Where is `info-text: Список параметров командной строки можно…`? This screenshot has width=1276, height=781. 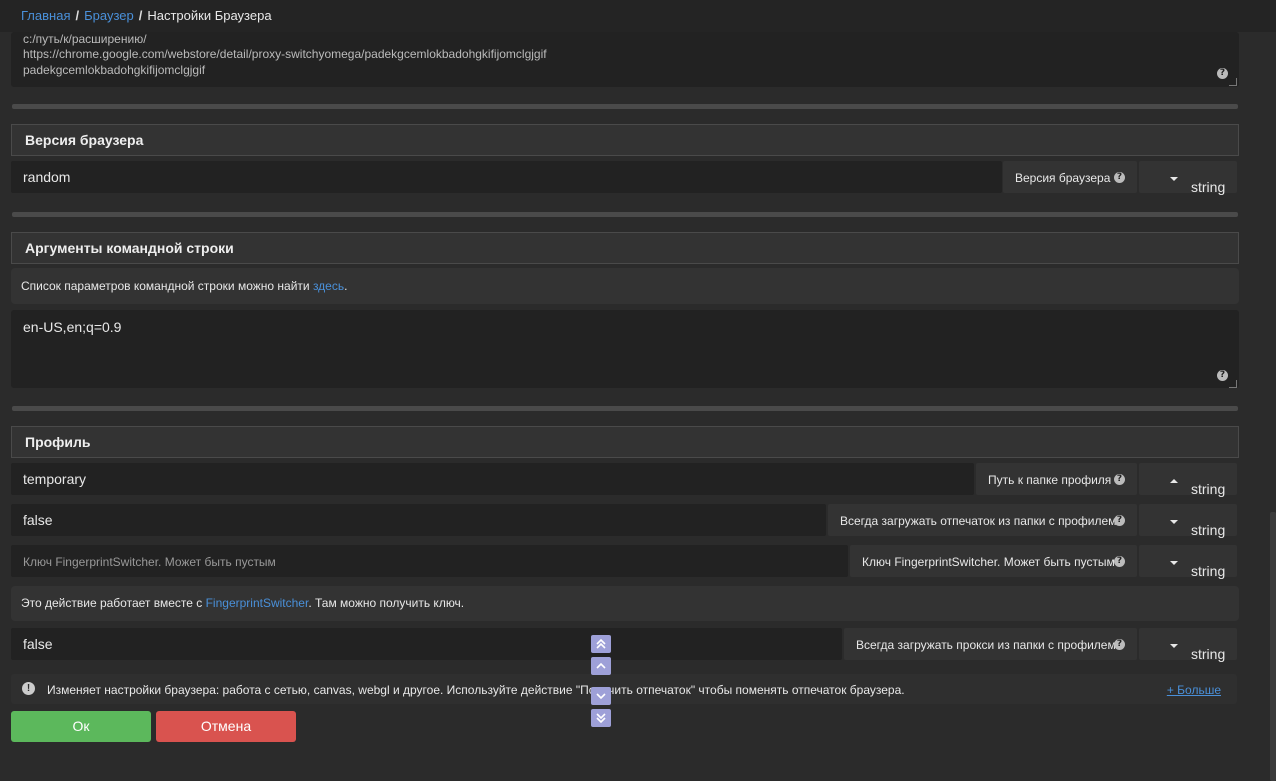 info-text: Список параметров командной строки можно… is located at coordinates (184, 286).